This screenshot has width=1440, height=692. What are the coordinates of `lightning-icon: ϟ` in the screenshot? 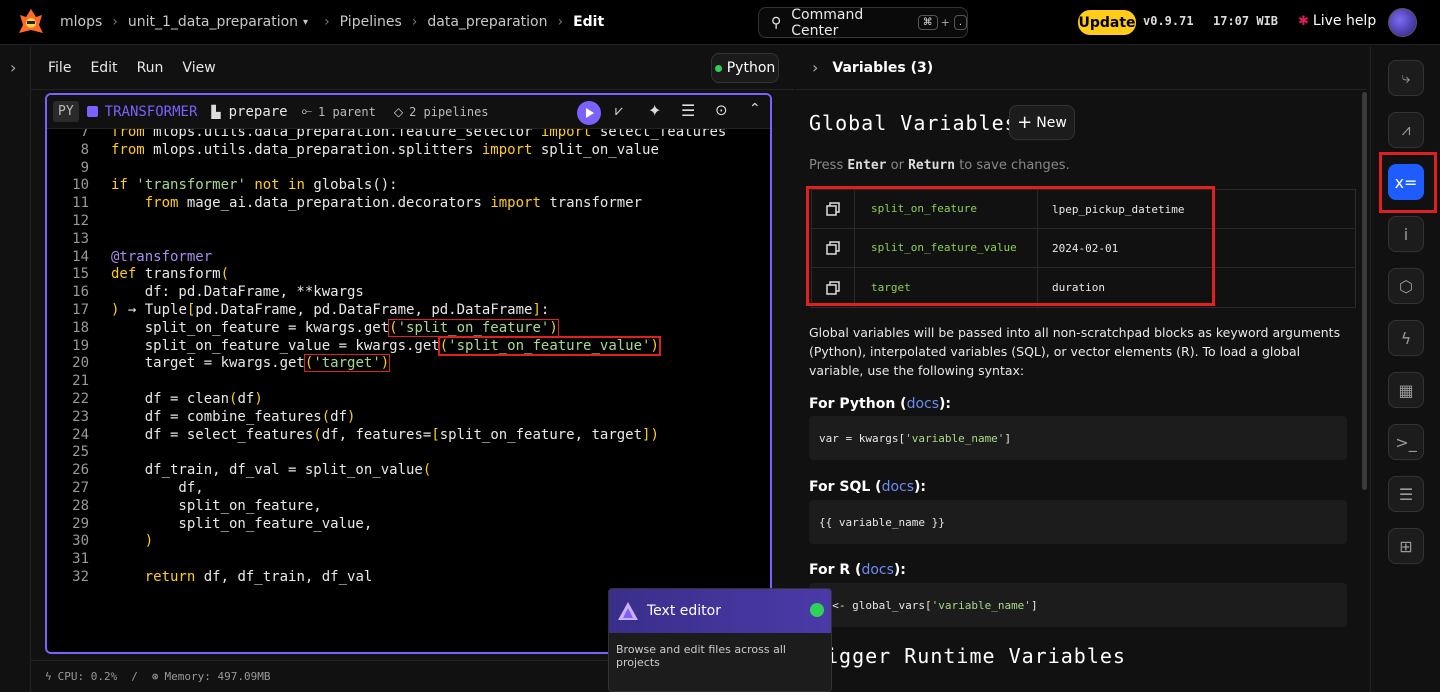 It's located at (1406, 338).